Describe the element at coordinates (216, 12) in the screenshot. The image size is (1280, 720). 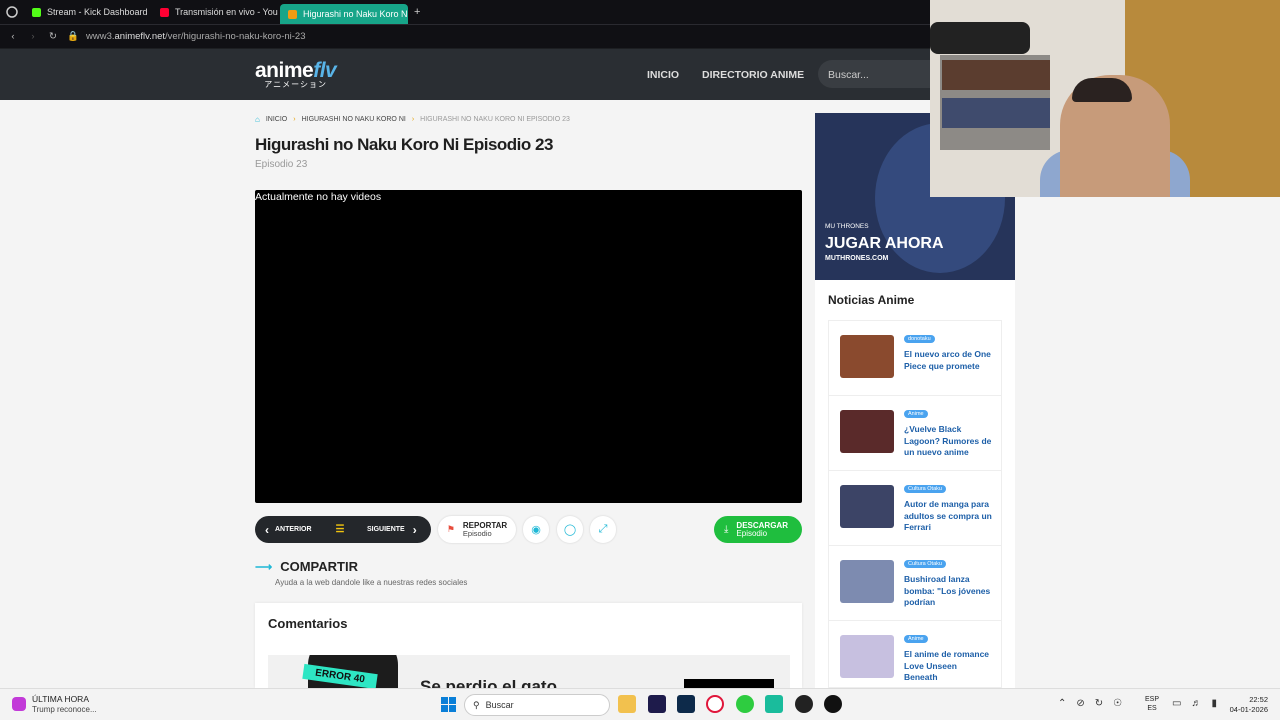
I see `tab-youtube: Transmisión en vivo - You` at that location.